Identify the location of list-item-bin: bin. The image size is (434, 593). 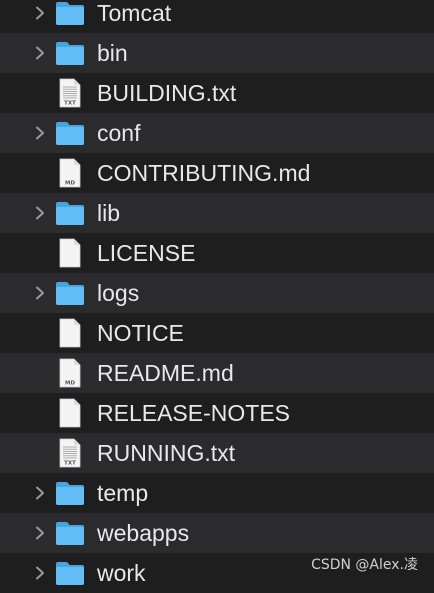
(217, 53).